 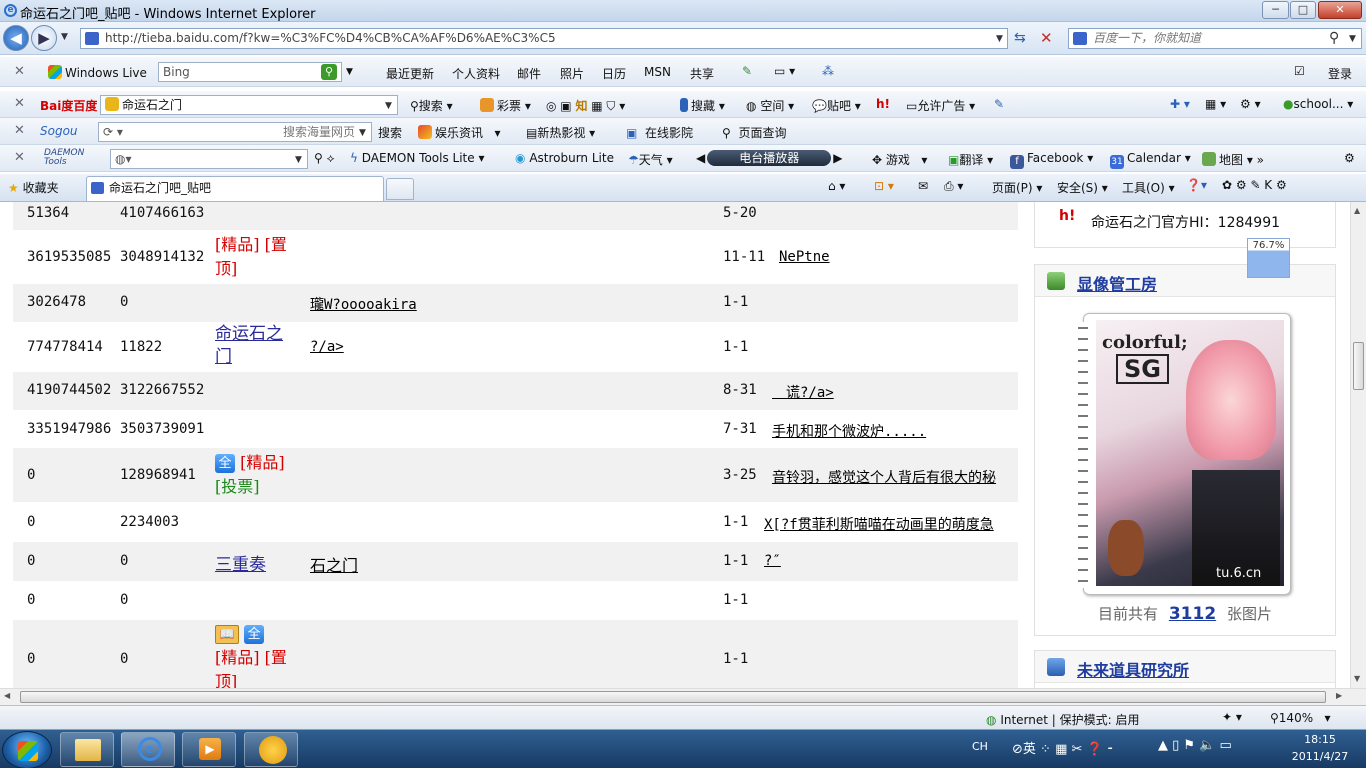 I want to click on close-button: ✕, so click(x=1340, y=10).